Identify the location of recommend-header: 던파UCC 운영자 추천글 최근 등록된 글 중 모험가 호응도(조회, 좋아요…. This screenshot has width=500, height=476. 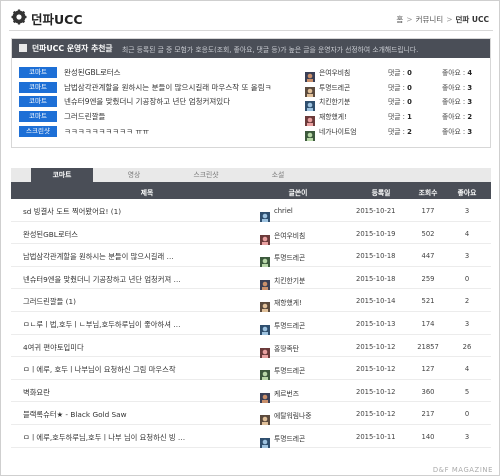
(251, 48).